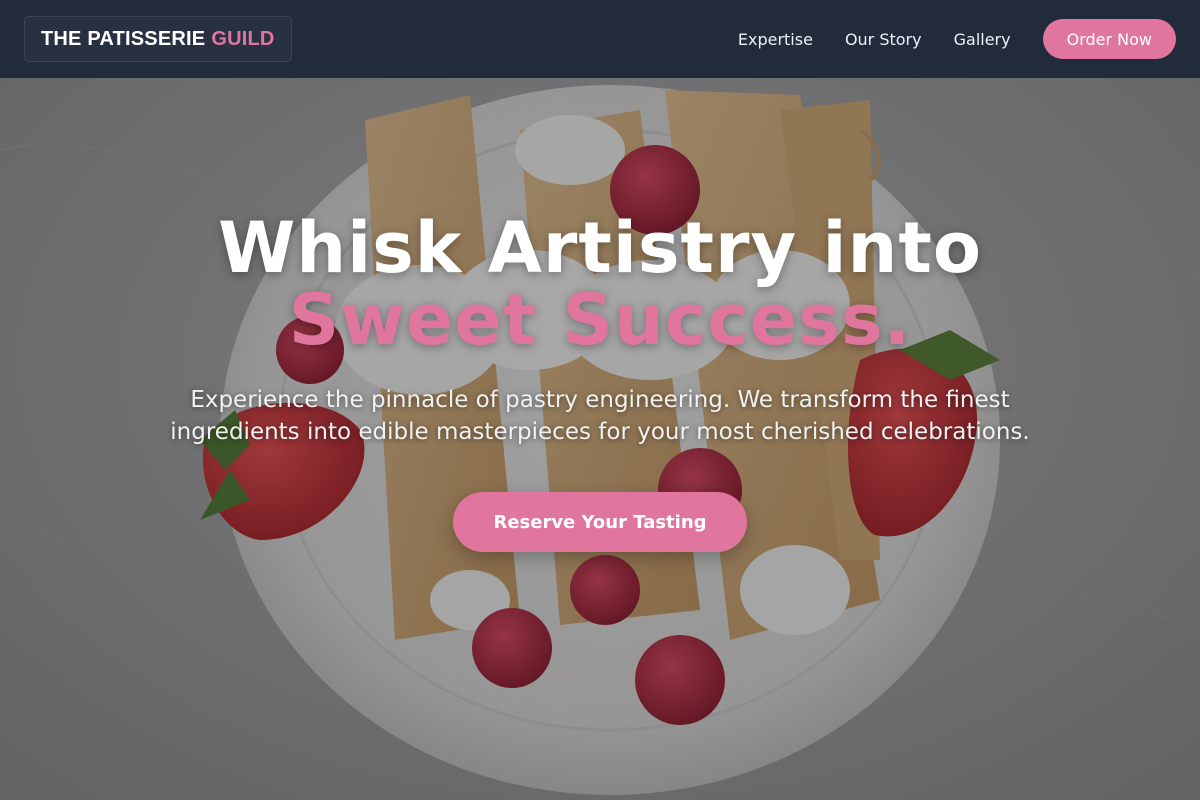 The image size is (1200, 800). Describe the element at coordinates (600, 320) in the screenshot. I see `headline-line-2: Sweet Success.` at that location.